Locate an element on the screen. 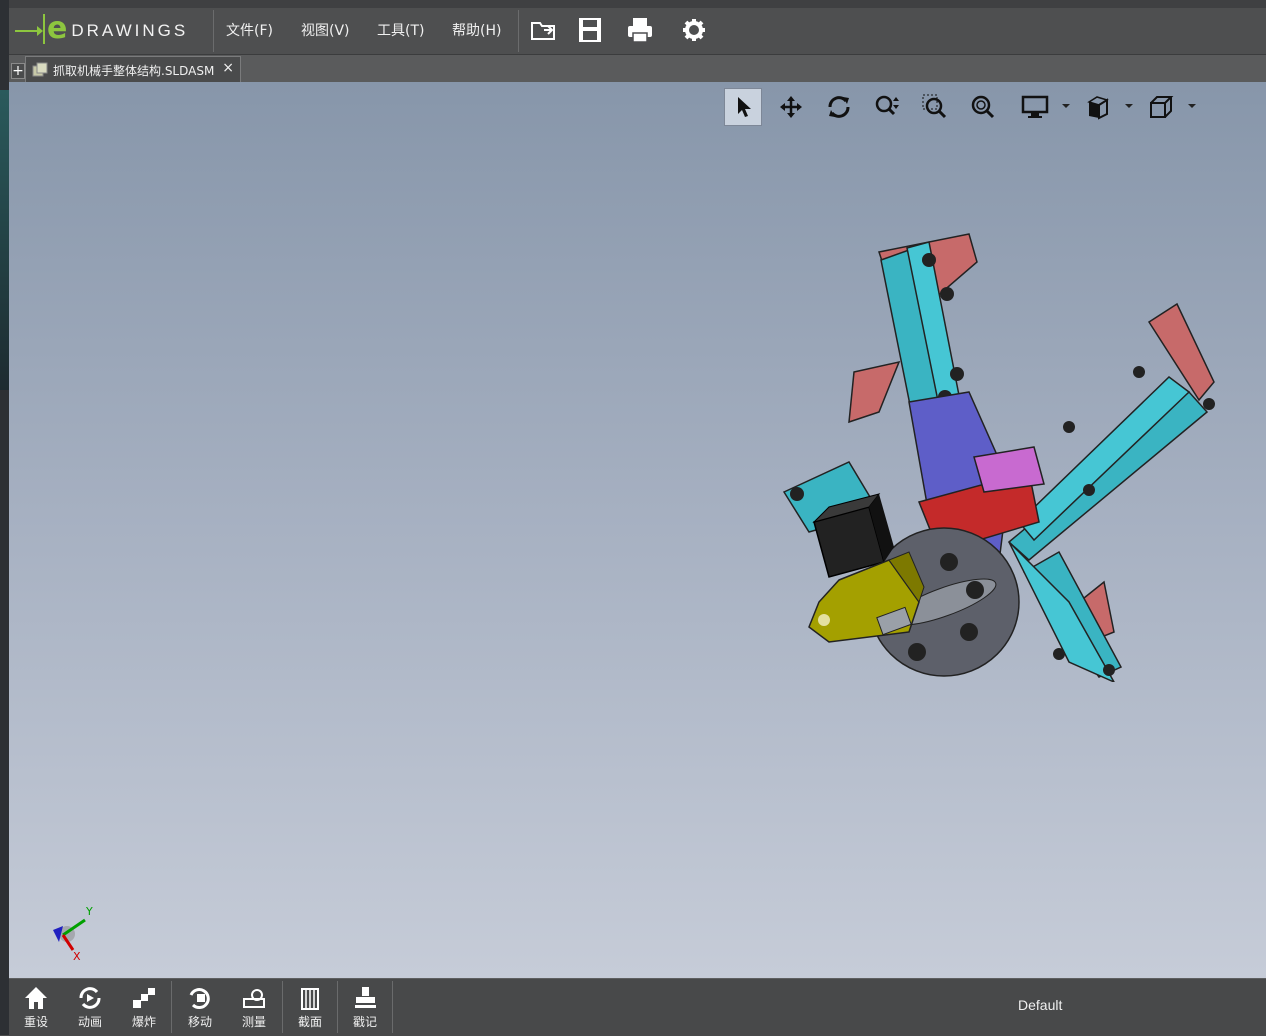 The width and height of the screenshot is (1266, 1036). menu-bar: e DRAWINGS 文件(F) 视图(V) 工具(T) 帮助(H) is located at coordinates (637, 31).